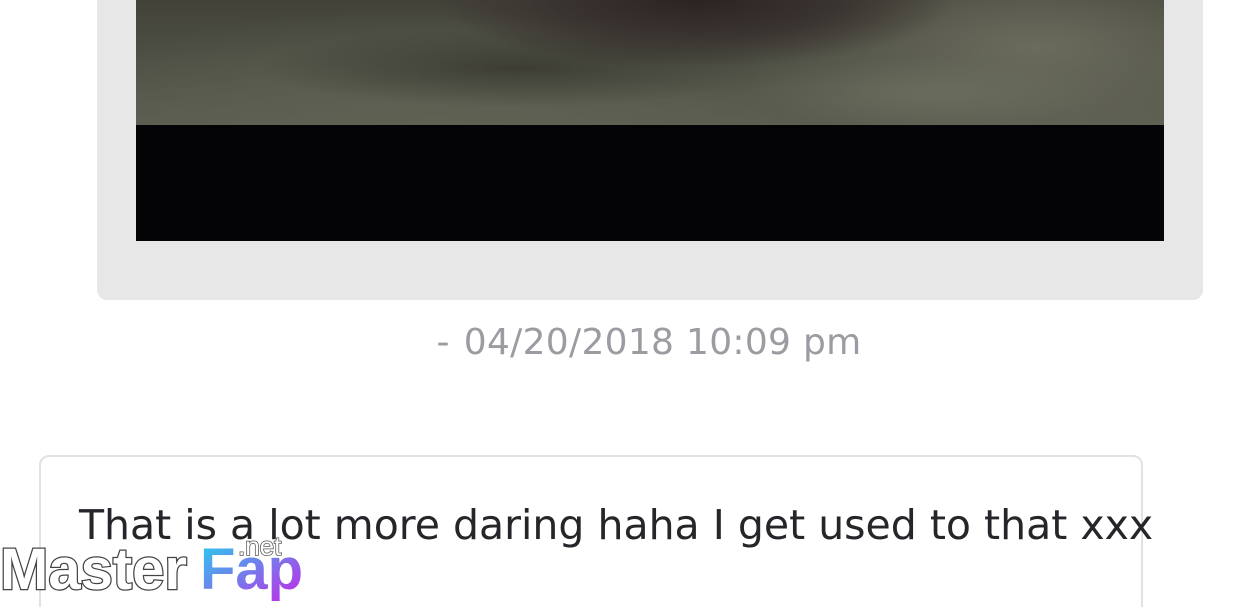 Image resolution: width=1242 pixels, height=607 pixels. Describe the element at coordinates (93, 569) in the screenshot. I see `watermark-master: Master` at that location.